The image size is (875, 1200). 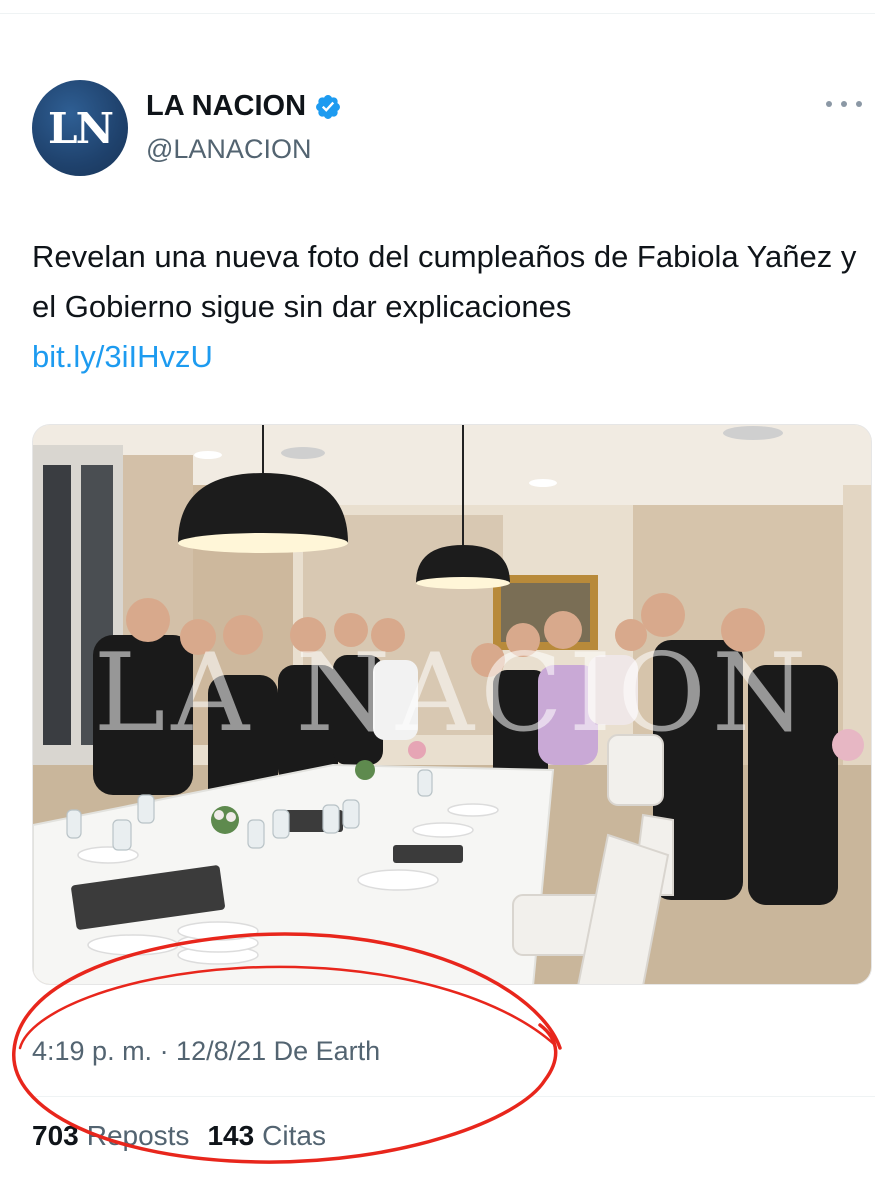 I want to click on tweet-timestamp: 4:19 p. m. · 12/8/21 De Earth, so click(x=206, y=1051).